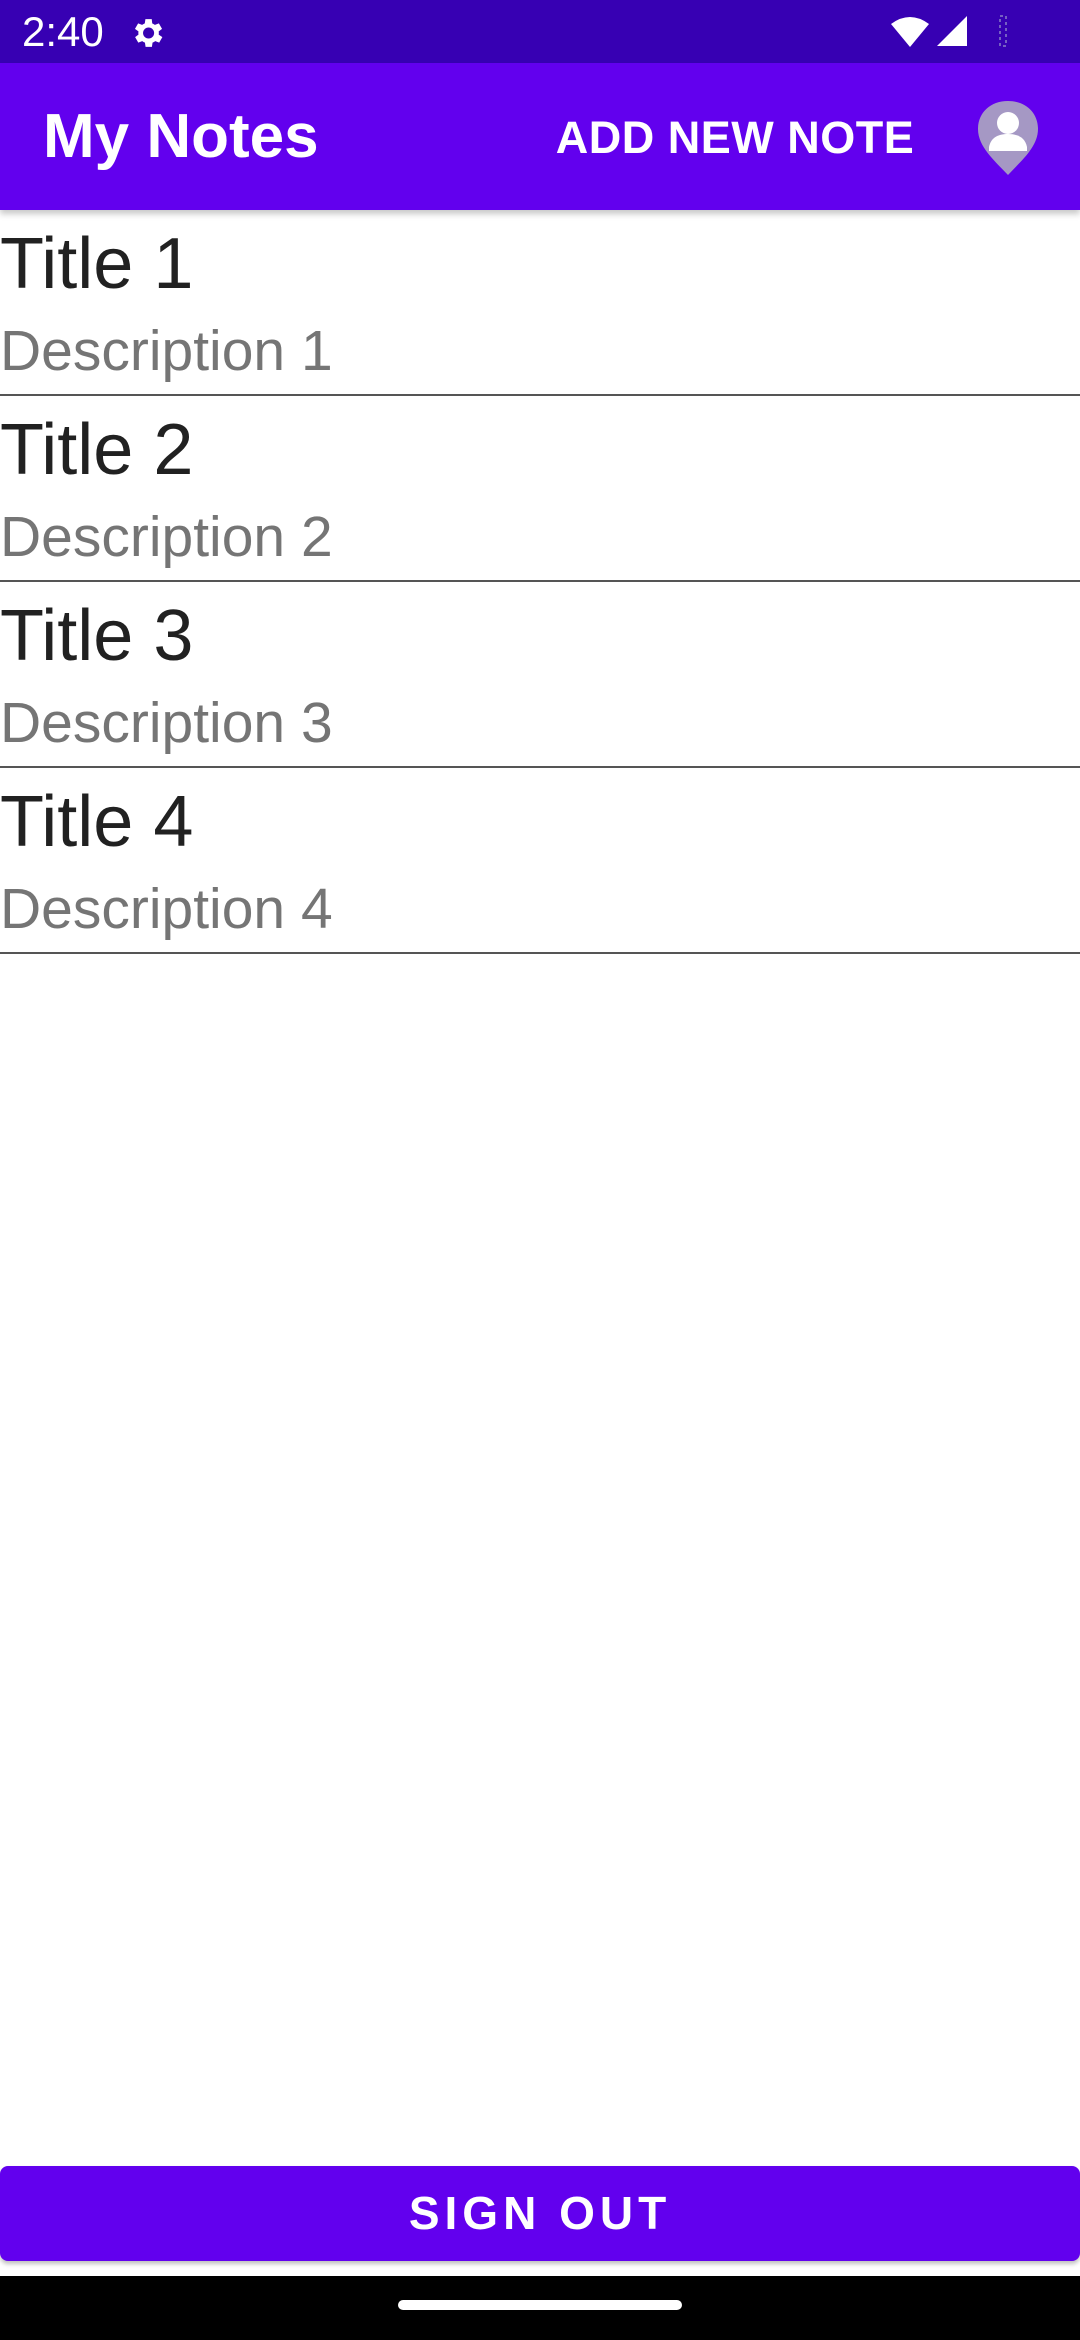 The width and height of the screenshot is (1080, 2340). I want to click on note-title: Title 1, so click(97, 264).